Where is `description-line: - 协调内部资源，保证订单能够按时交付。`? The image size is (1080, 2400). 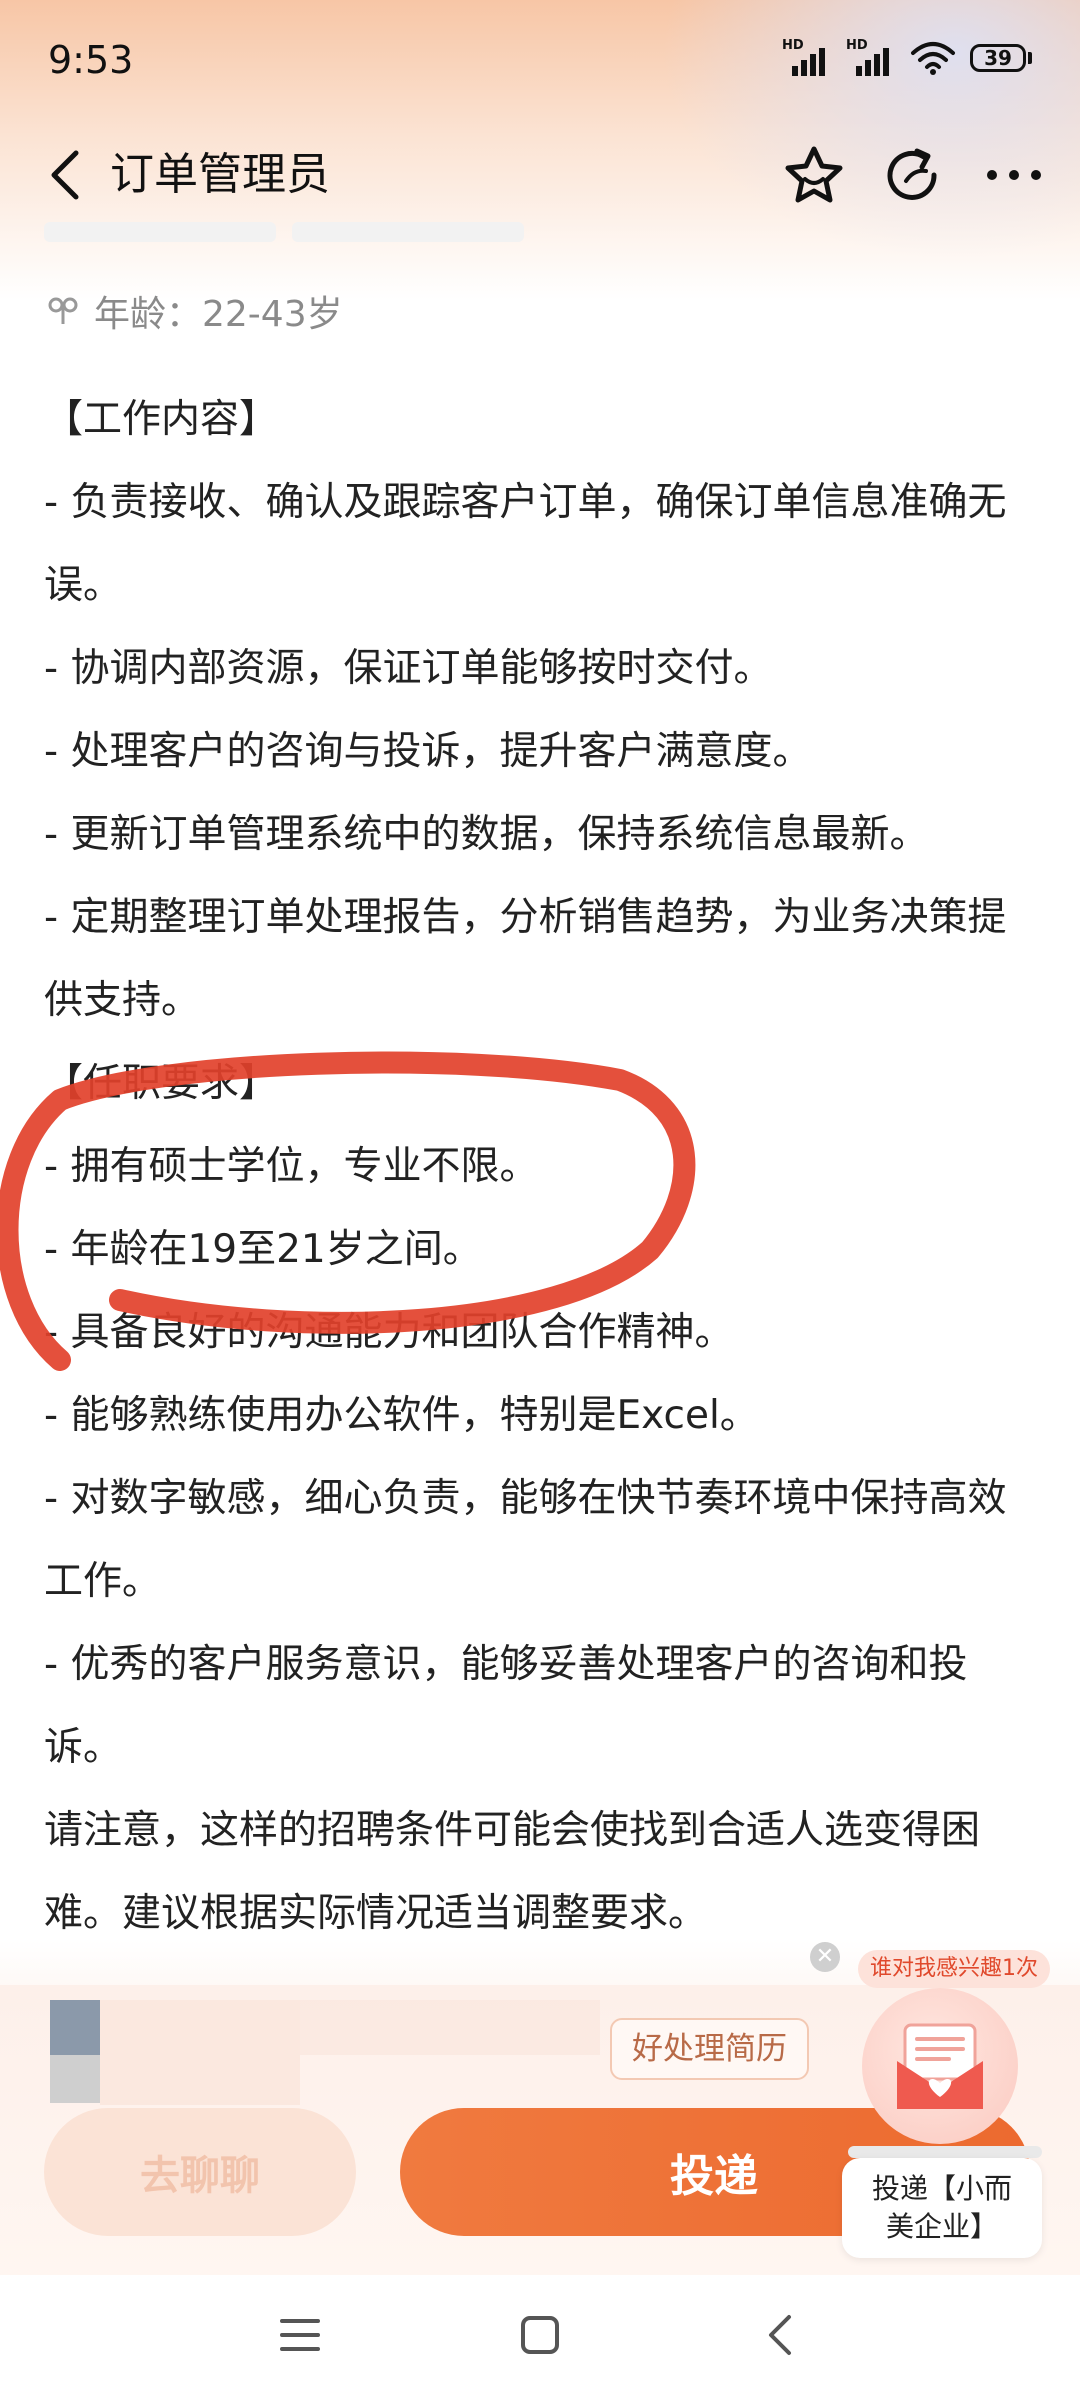 description-line: - 协调内部资源，保证订单能够按时交付。 is located at coordinates (408, 668).